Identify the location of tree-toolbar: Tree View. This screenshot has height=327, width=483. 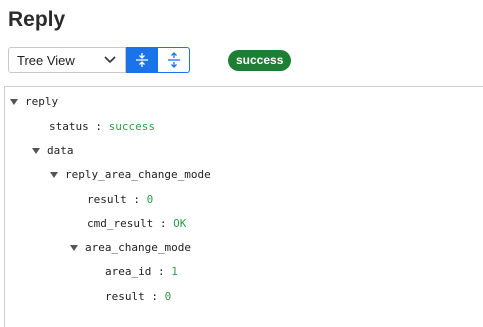
(99, 60).